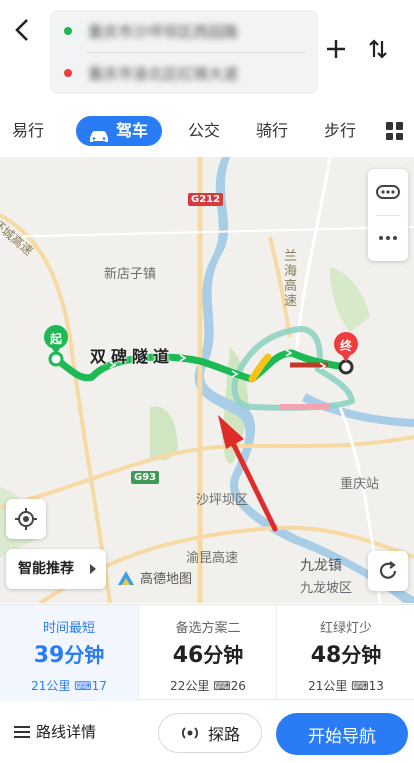  I want to click on map-tools-panel, so click(388, 215).